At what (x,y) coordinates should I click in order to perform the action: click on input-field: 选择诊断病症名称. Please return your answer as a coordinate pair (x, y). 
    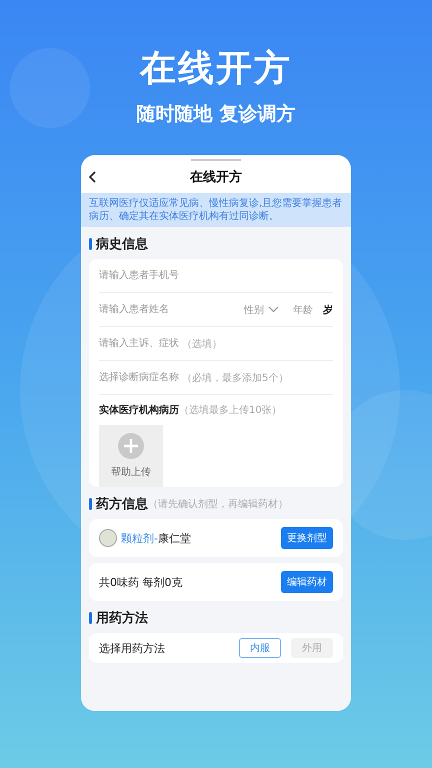
    Looking at the image, I should click on (140, 377).